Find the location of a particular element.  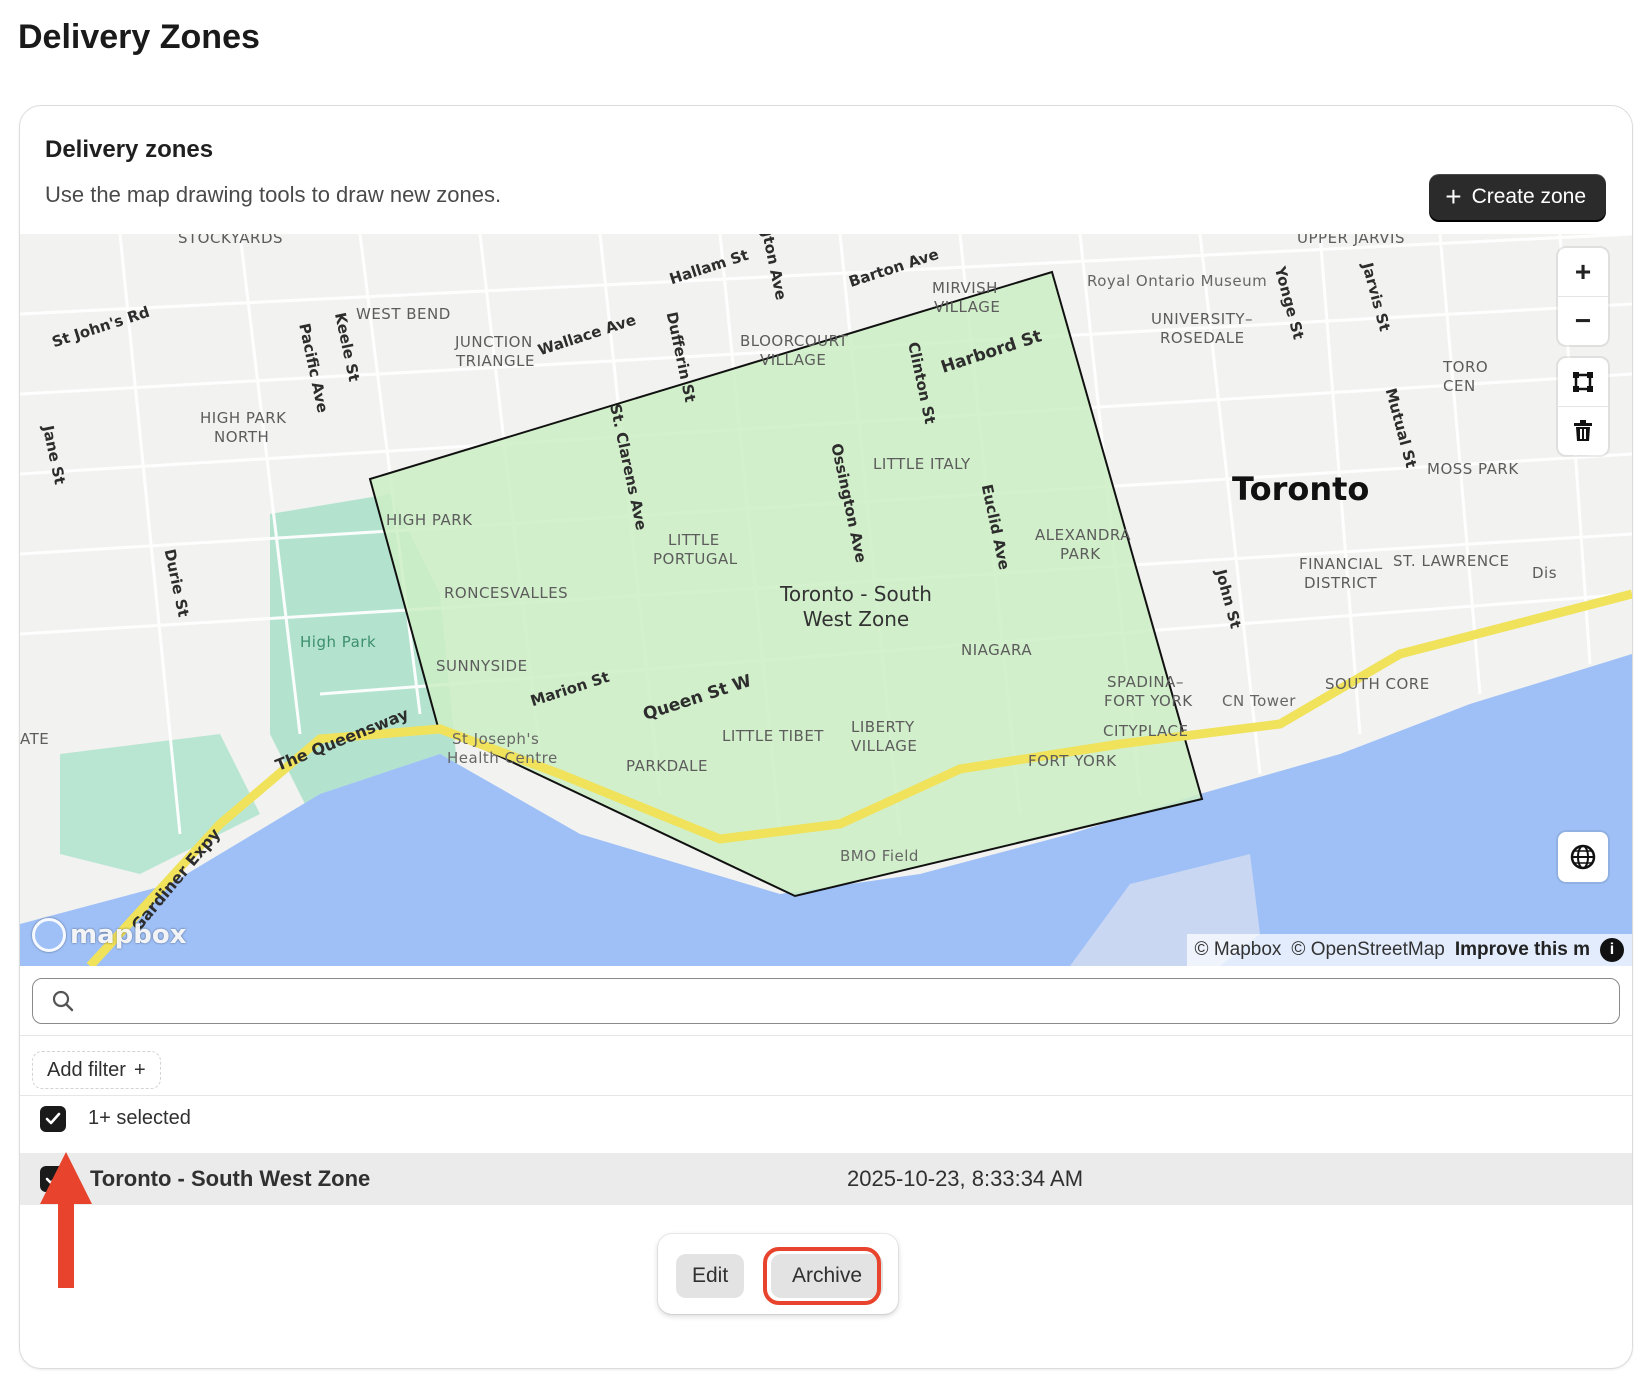

draw-controls is located at coordinates (1583, 406).